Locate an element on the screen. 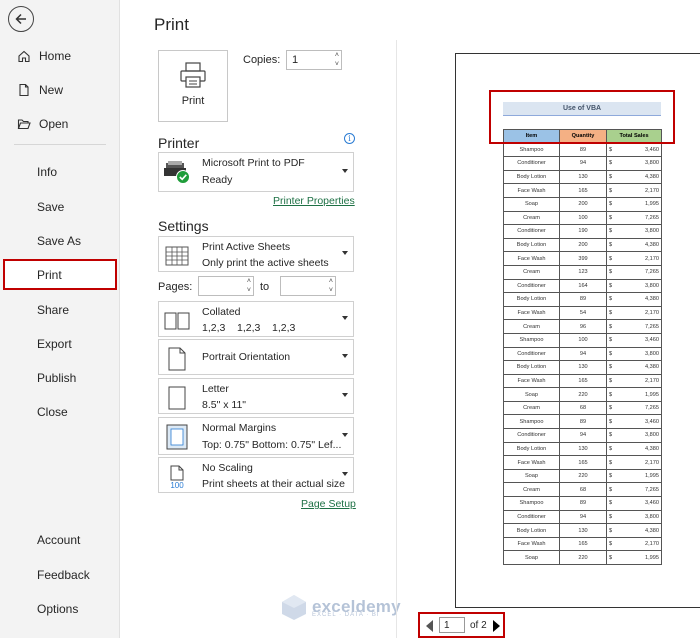 This screenshot has height=638, width=700. settings-heading: Settings is located at coordinates (183, 226).